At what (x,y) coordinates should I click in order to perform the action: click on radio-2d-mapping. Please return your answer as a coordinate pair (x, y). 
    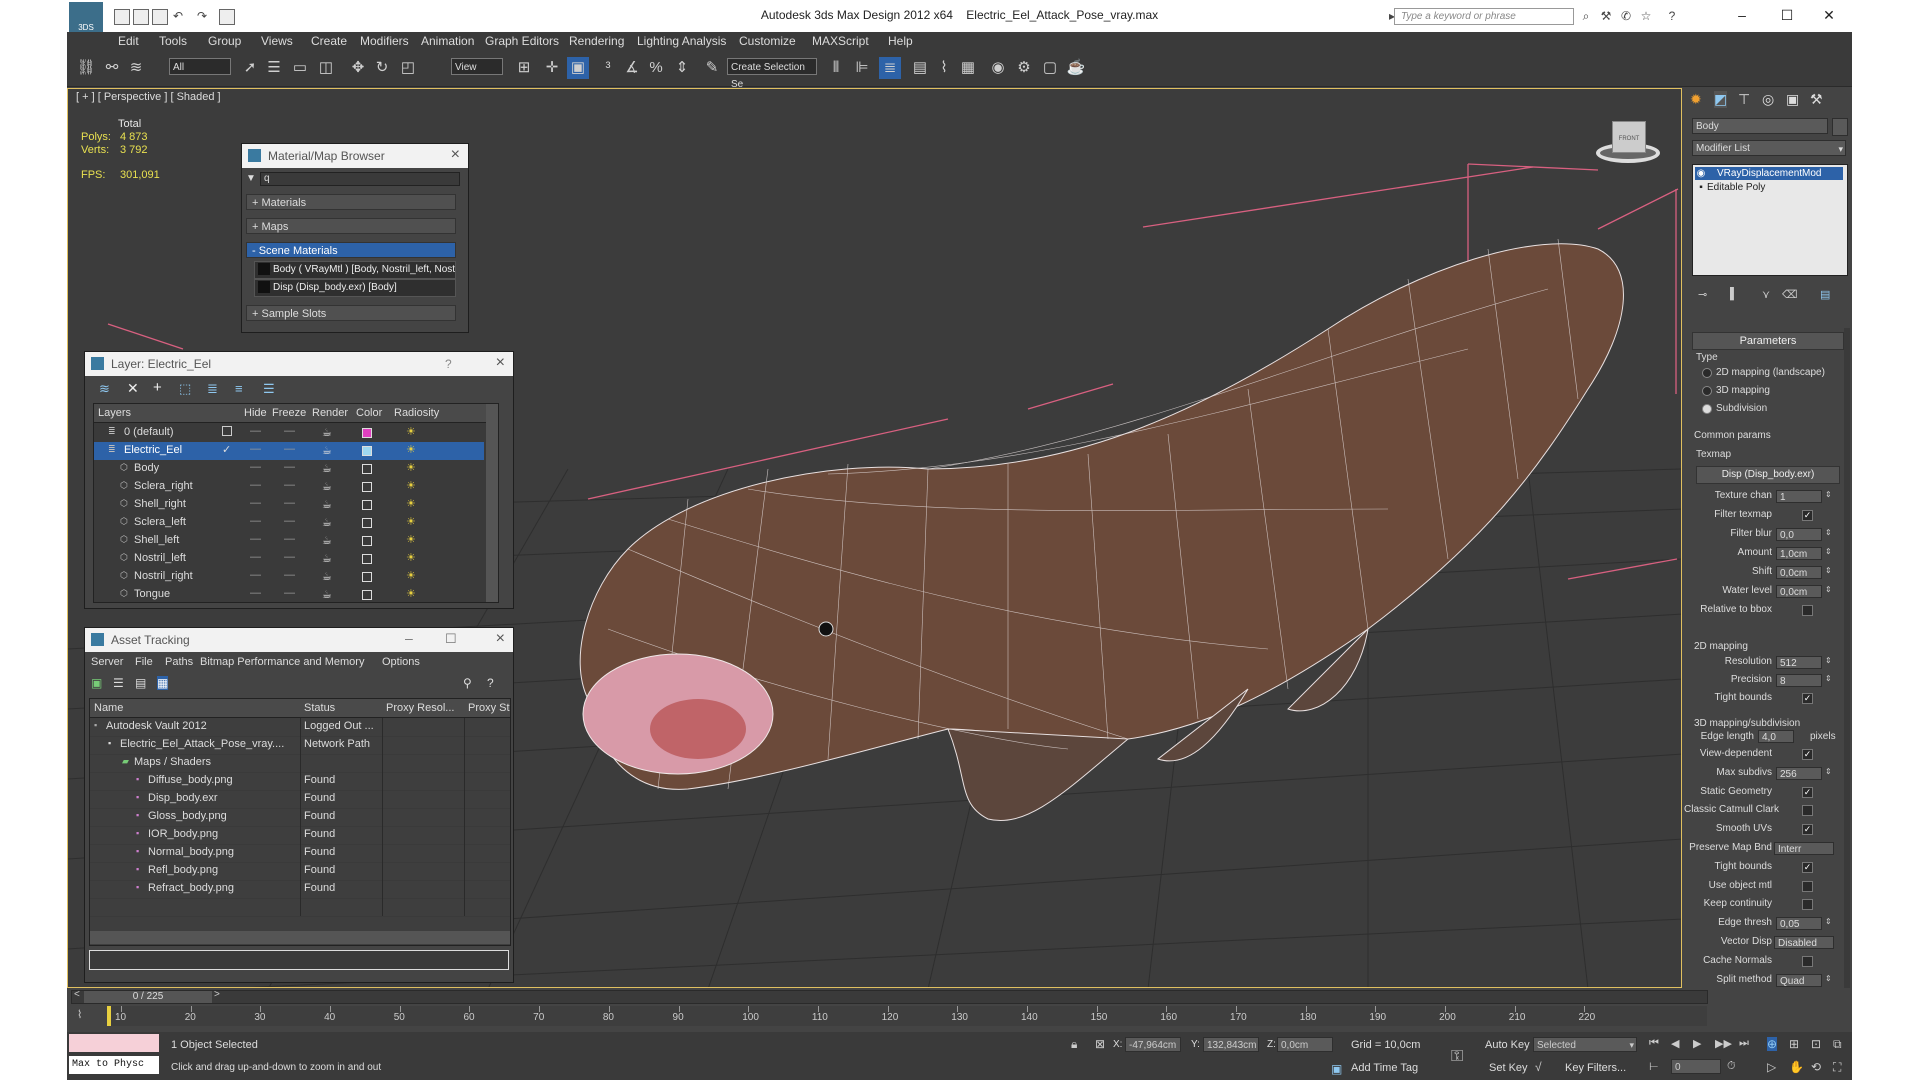
    Looking at the image, I should click on (1707, 373).